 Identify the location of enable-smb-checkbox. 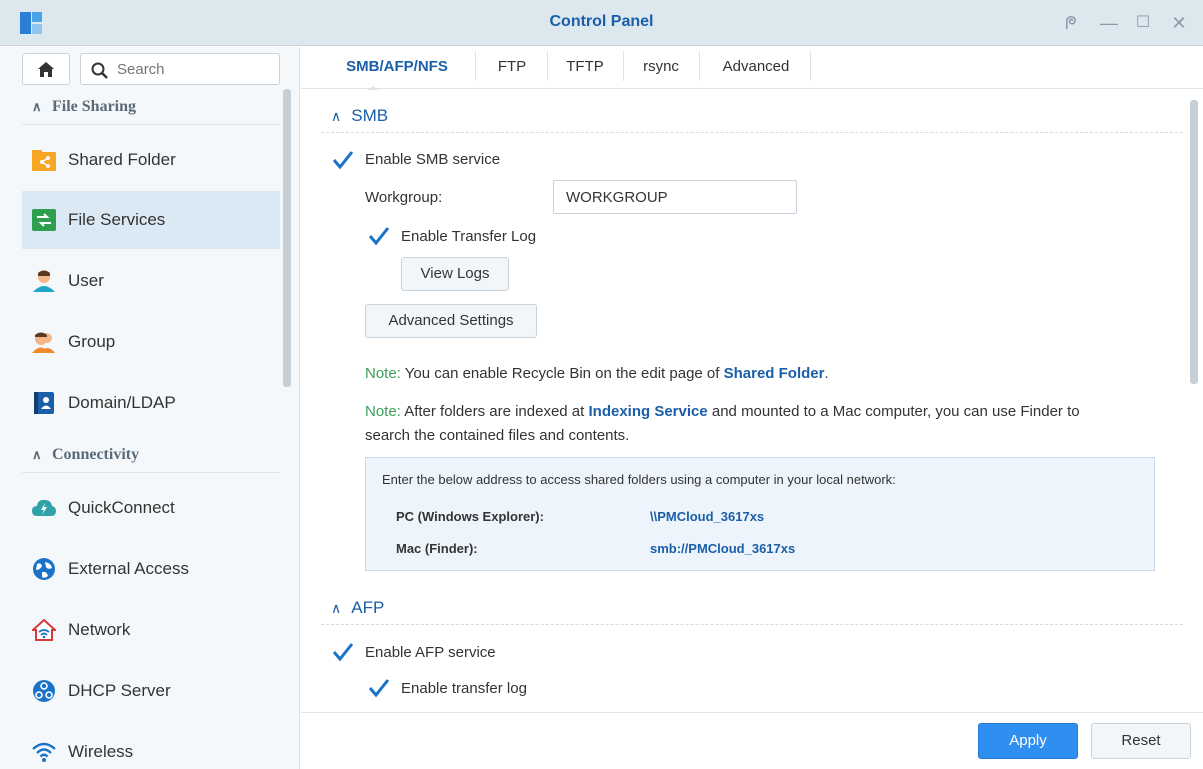
(343, 160).